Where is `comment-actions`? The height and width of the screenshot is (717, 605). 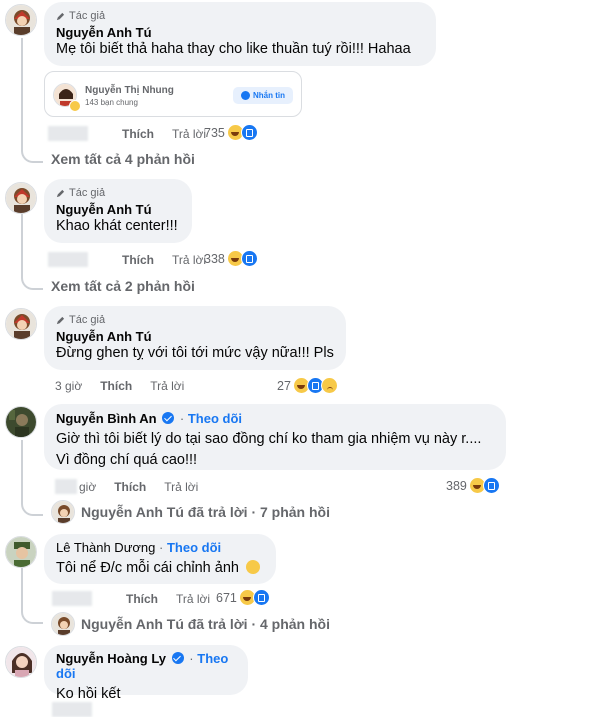 comment-actions is located at coordinates (81, 709).